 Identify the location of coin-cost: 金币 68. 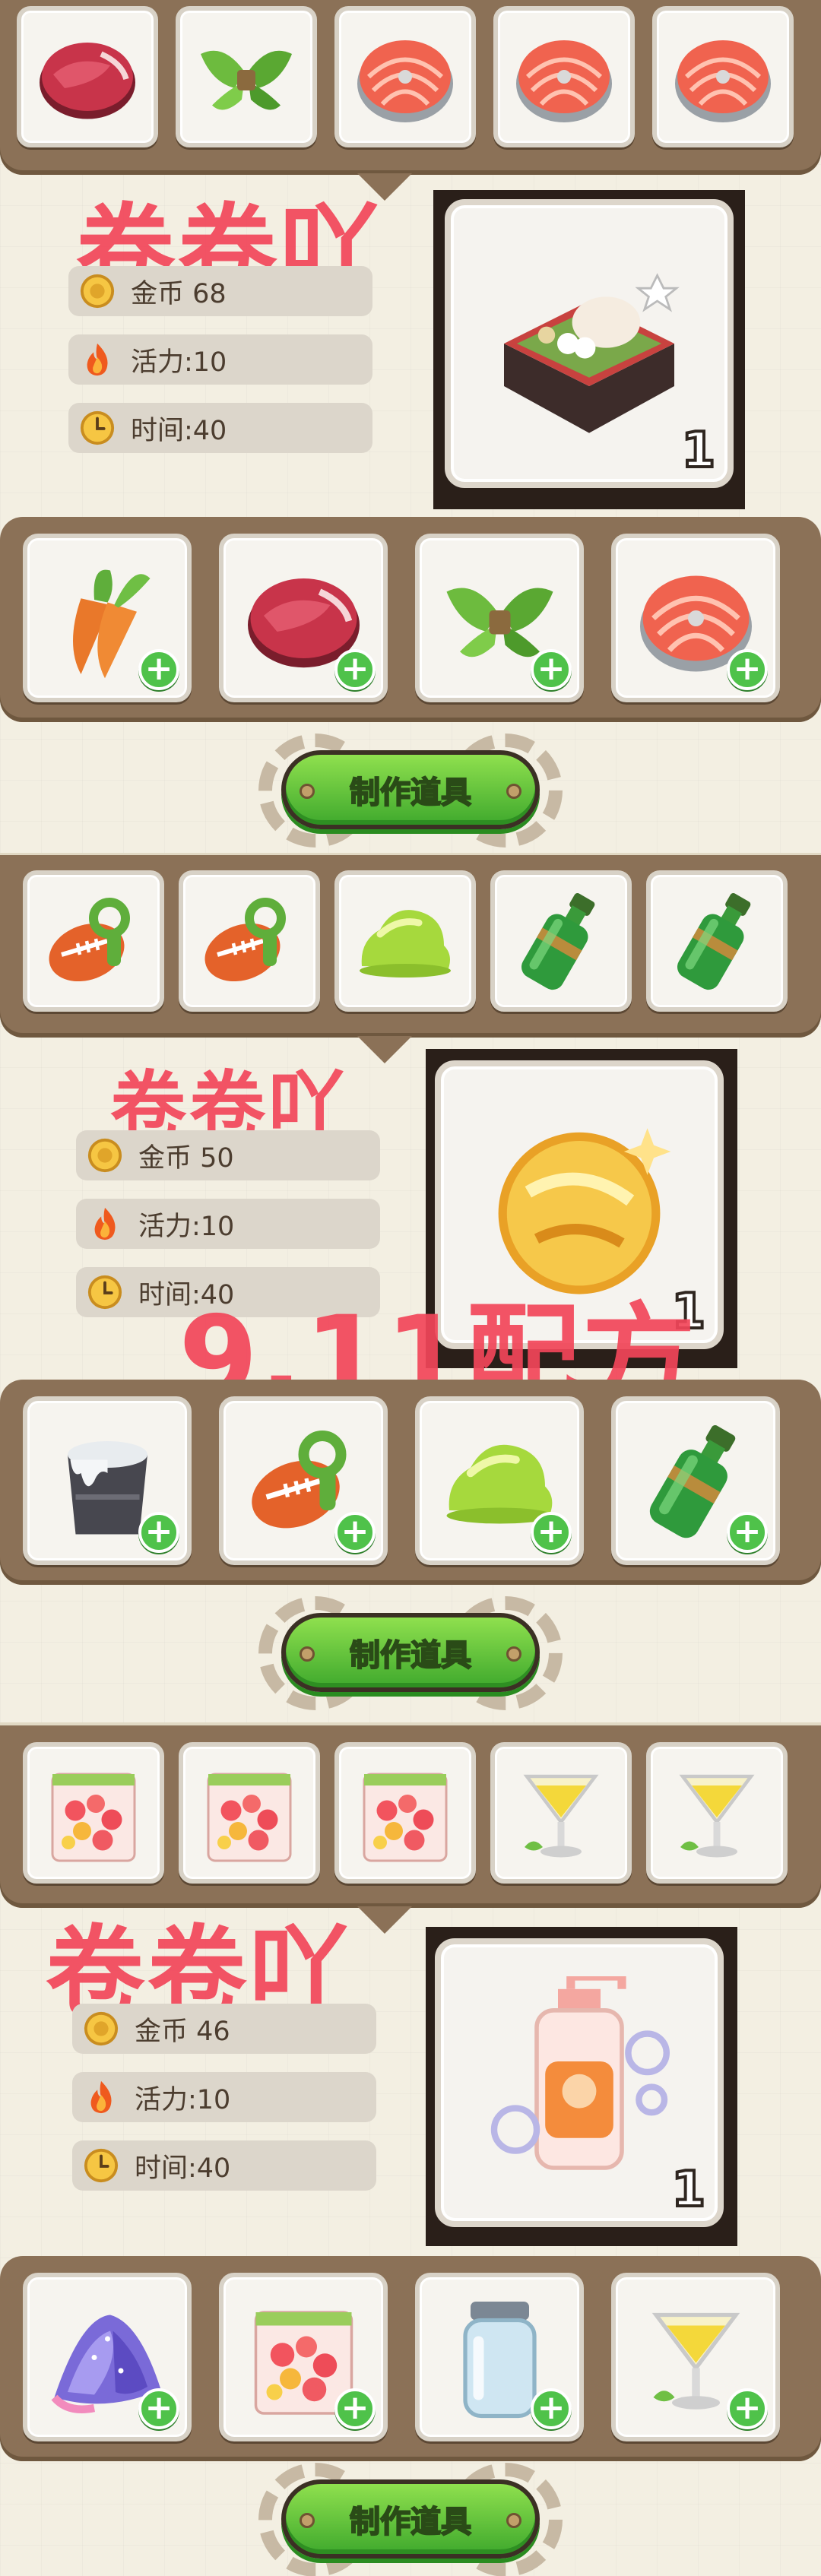
(220, 291).